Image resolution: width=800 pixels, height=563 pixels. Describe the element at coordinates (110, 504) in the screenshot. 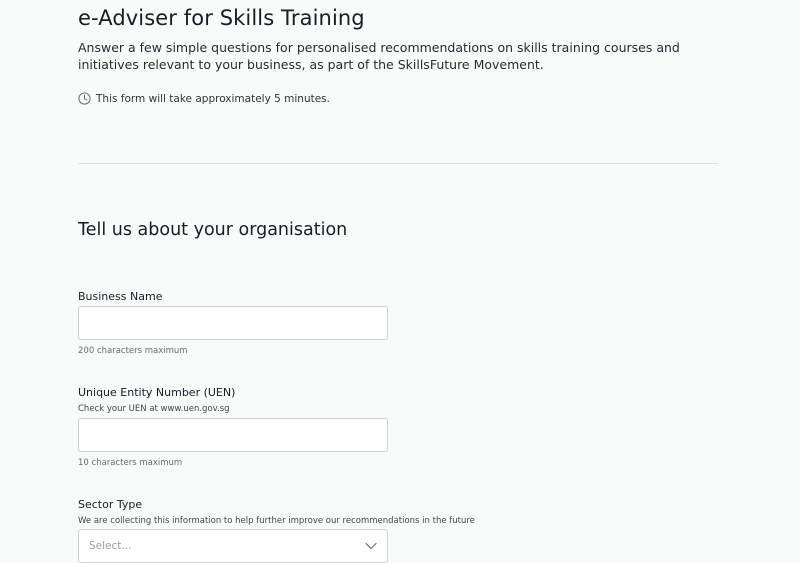

I see `sector-type-label: Sector Type` at that location.